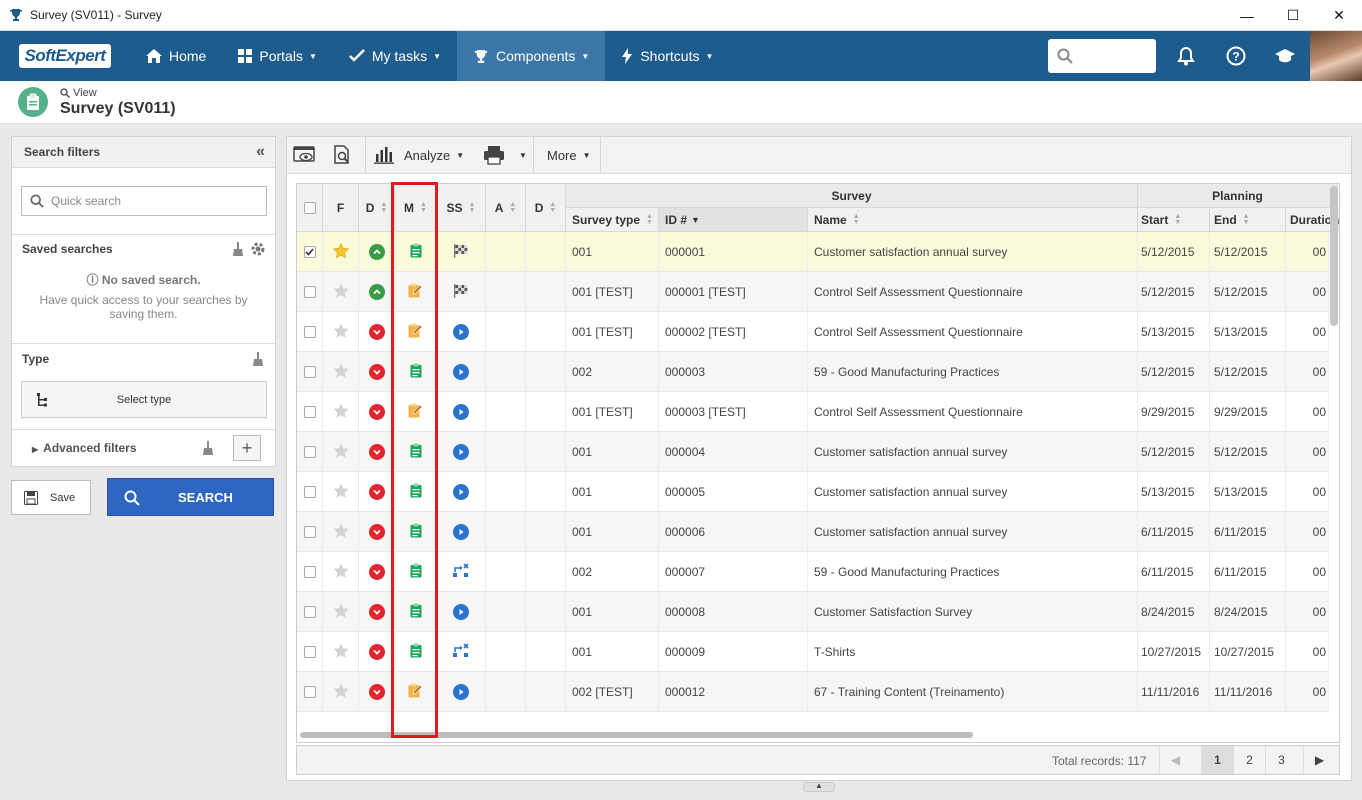 Image resolution: width=1362 pixels, height=800 pixels. I want to click on prev-page-button: ◀, so click(1175, 760).